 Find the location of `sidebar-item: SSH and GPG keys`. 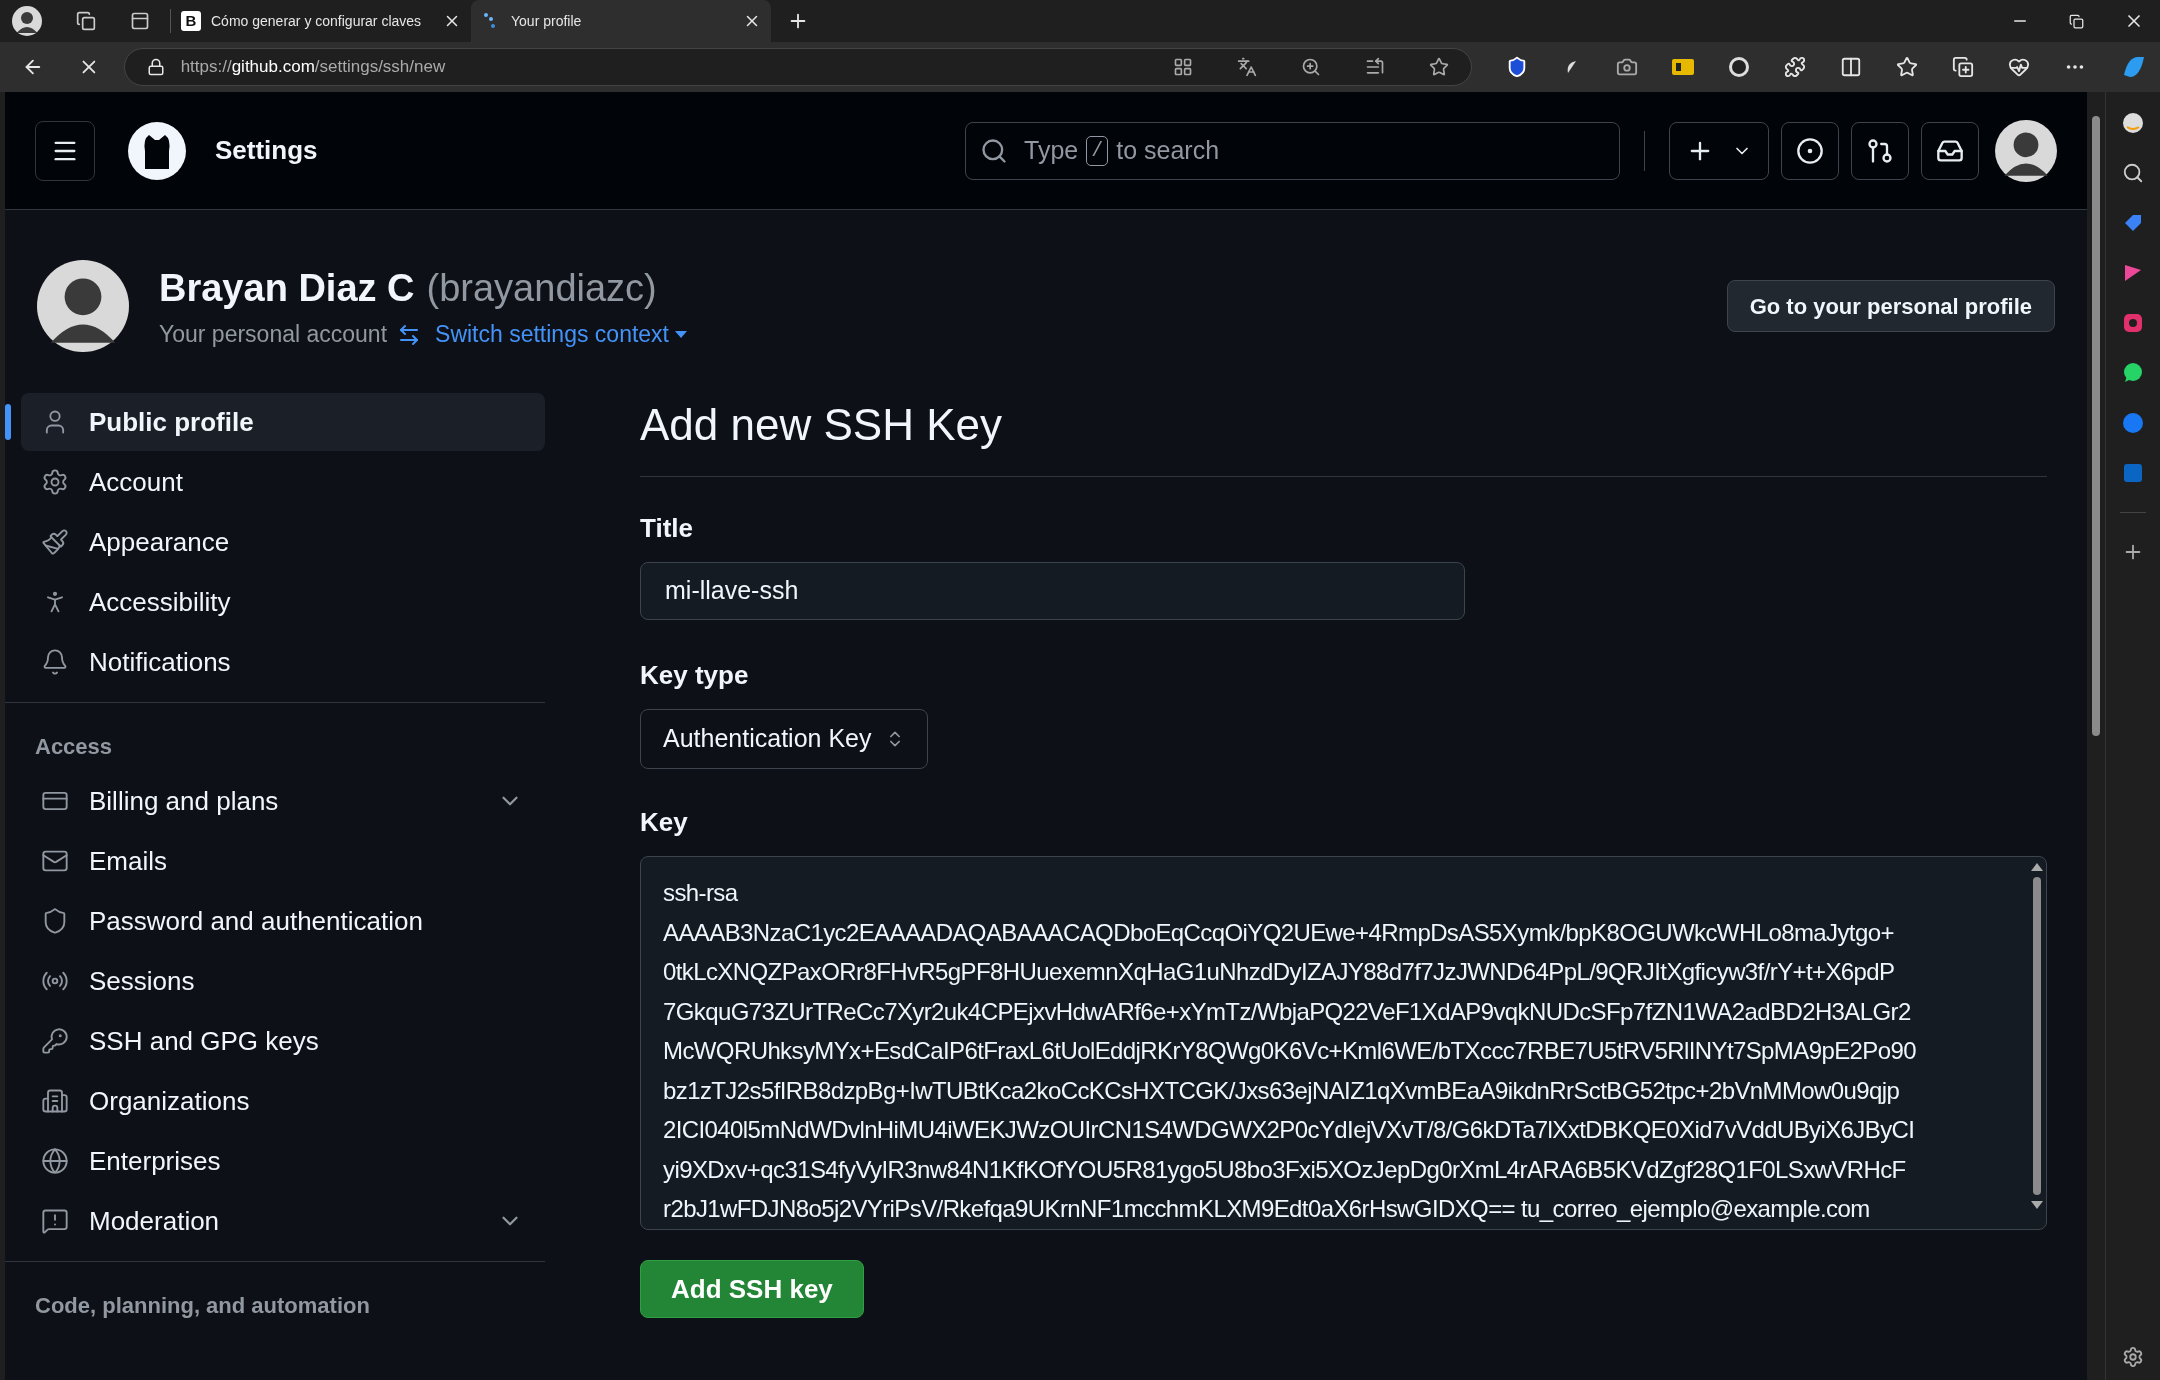

sidebar-item: SSH and GPG keys is located at coordinates (283, 1041).